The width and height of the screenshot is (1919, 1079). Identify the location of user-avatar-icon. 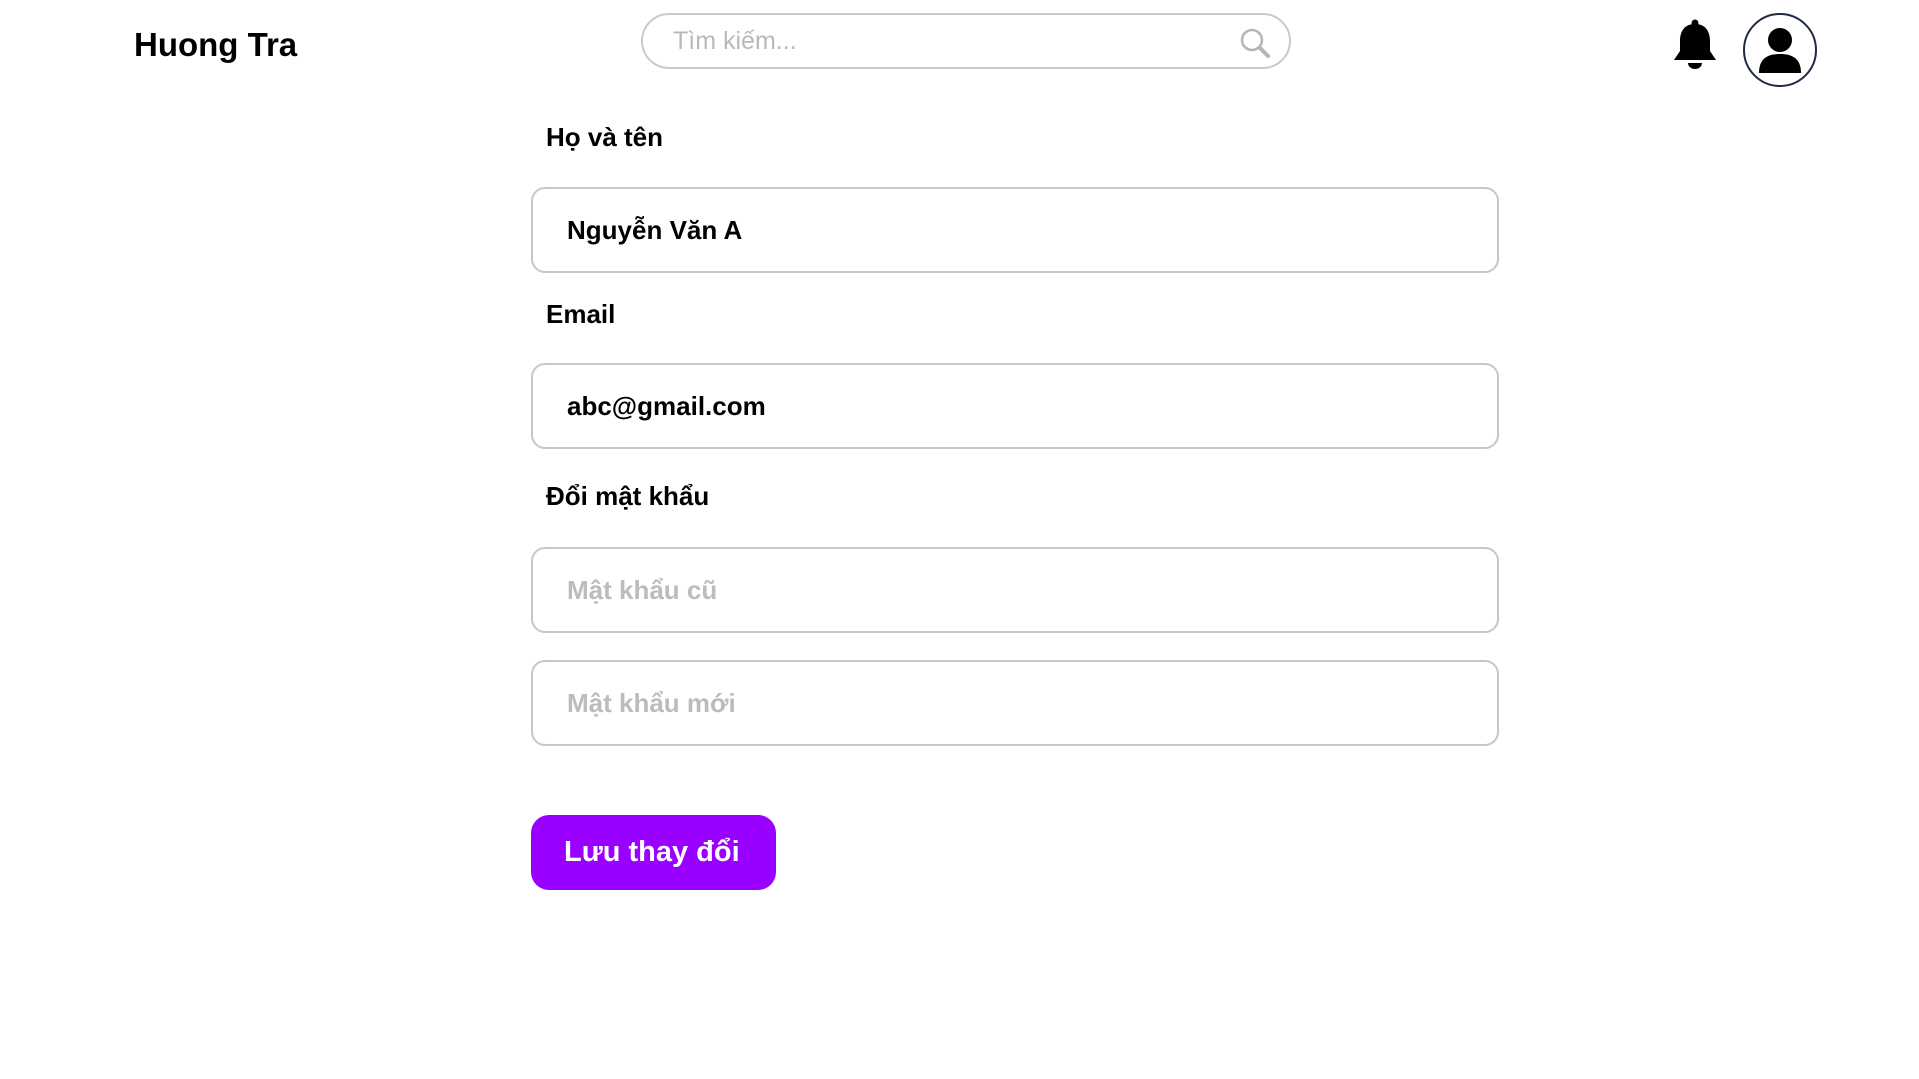
(1780, 50).